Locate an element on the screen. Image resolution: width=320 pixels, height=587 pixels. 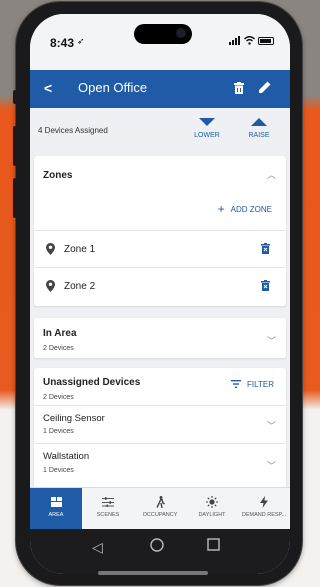
battery-icon is located at coordinates (266, 40).